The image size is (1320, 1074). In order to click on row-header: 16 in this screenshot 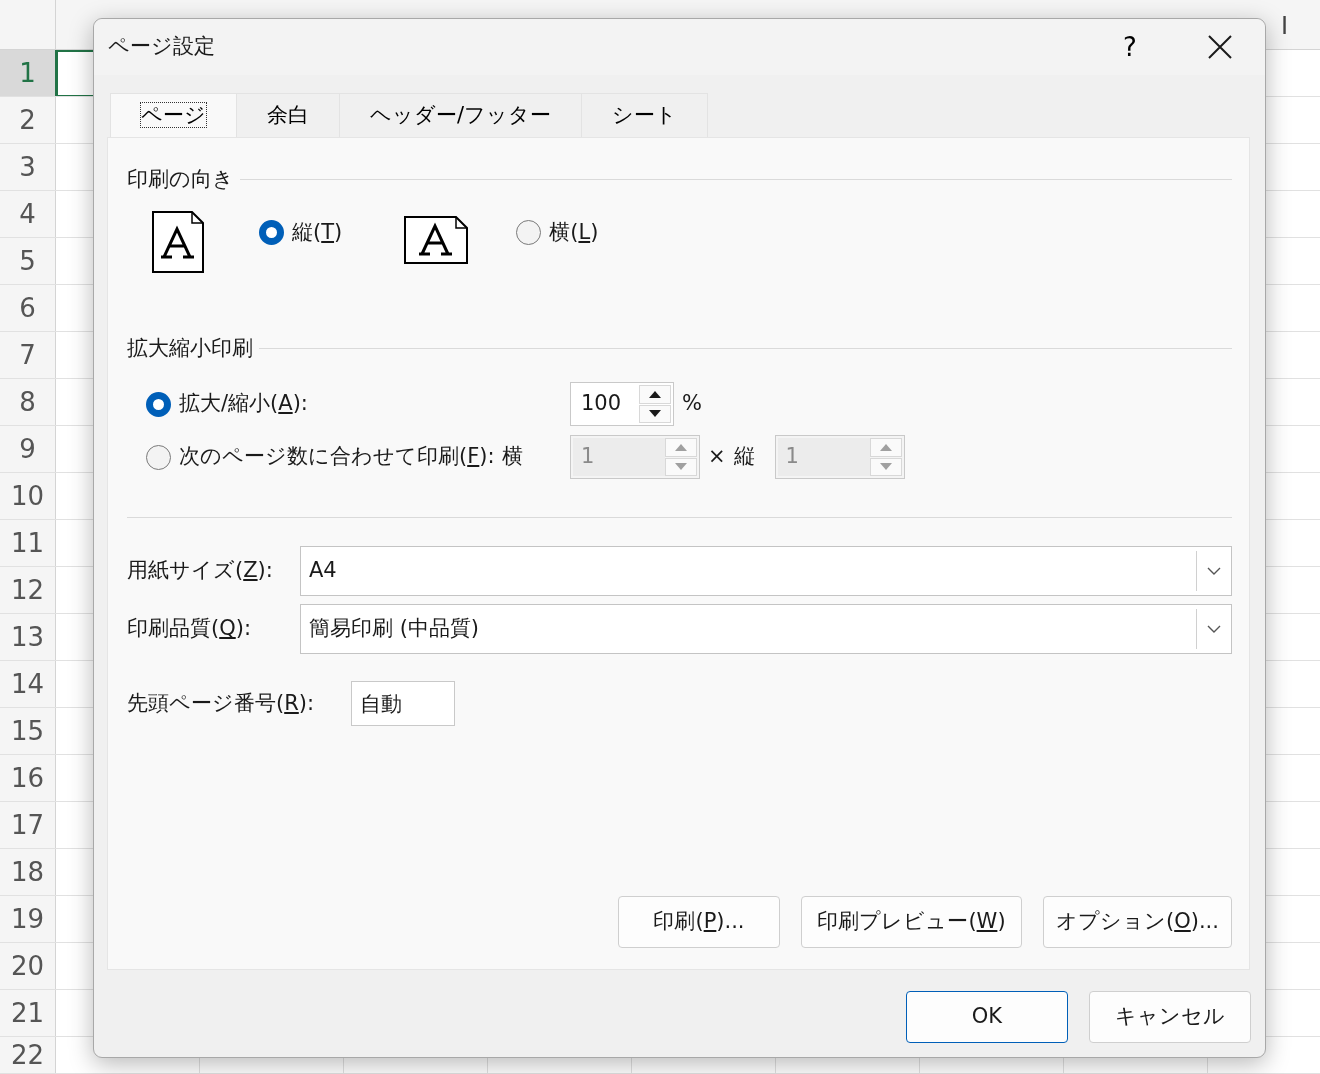, I will do `click(28, 778)`.